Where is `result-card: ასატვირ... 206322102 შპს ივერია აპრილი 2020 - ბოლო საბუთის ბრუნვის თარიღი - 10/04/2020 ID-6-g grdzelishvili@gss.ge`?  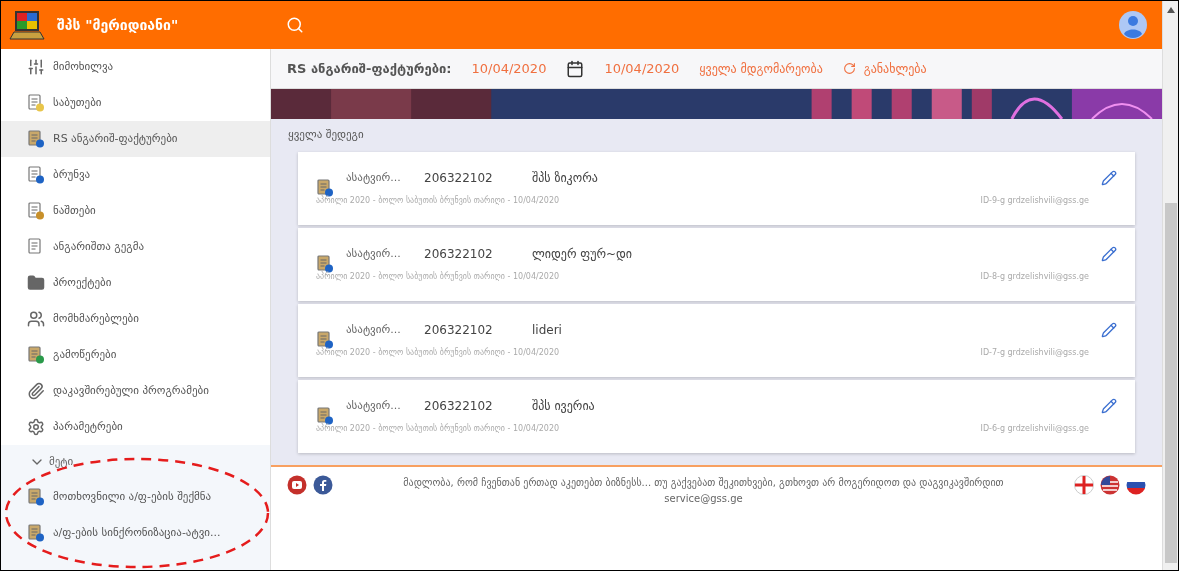 result-card: ასატვირ... 206322102 შპს ივერია აპრილი 2020 - ბოლო საბუთის ბრუნვის თარიღი - 10/04/2020 ID-6-g grdzelishvili@gss.ge is located at coordinates (716, 416).